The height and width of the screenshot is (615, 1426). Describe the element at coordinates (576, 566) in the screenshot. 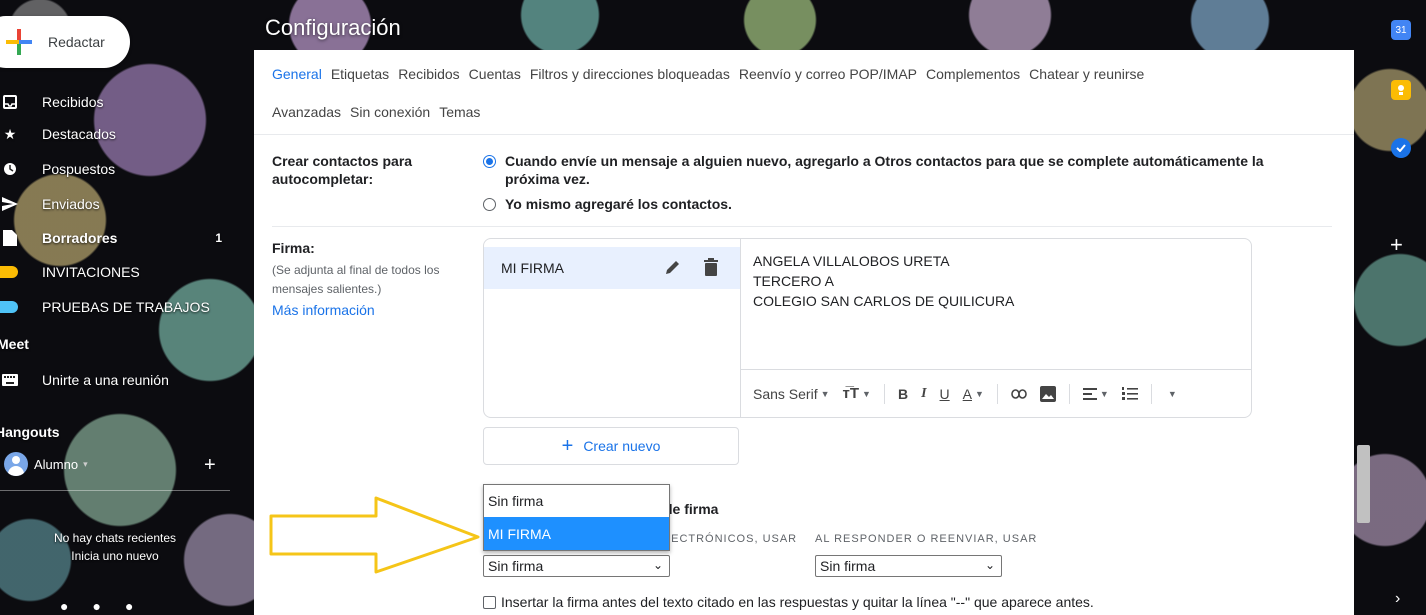

I see `new-email-signature-select: Sin firma ⌄` at that location.